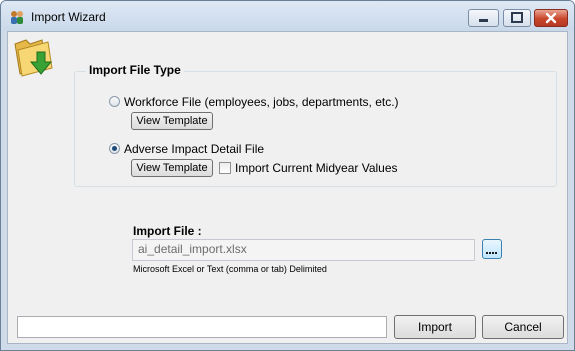 This screenshot has height=351, width=575. Describe the element at coordinates (492, 249) in the screenshot. I see `browse-button` at that location.